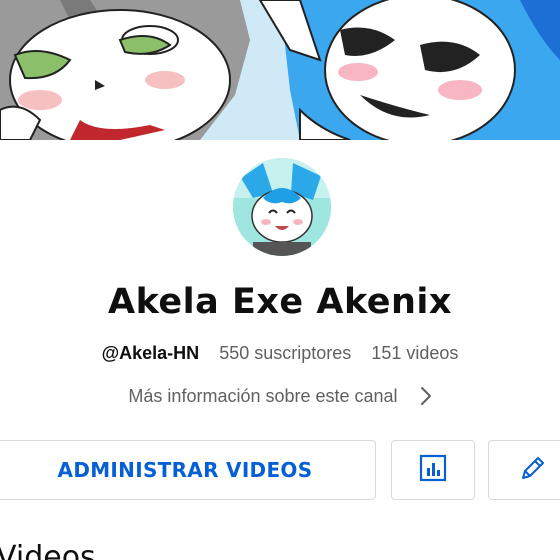 The image size is (560, 560). What do you see at coordinates (426, 396) in the screenshot?
I see `chevron-right-icon` at bounding box center [426, 396].